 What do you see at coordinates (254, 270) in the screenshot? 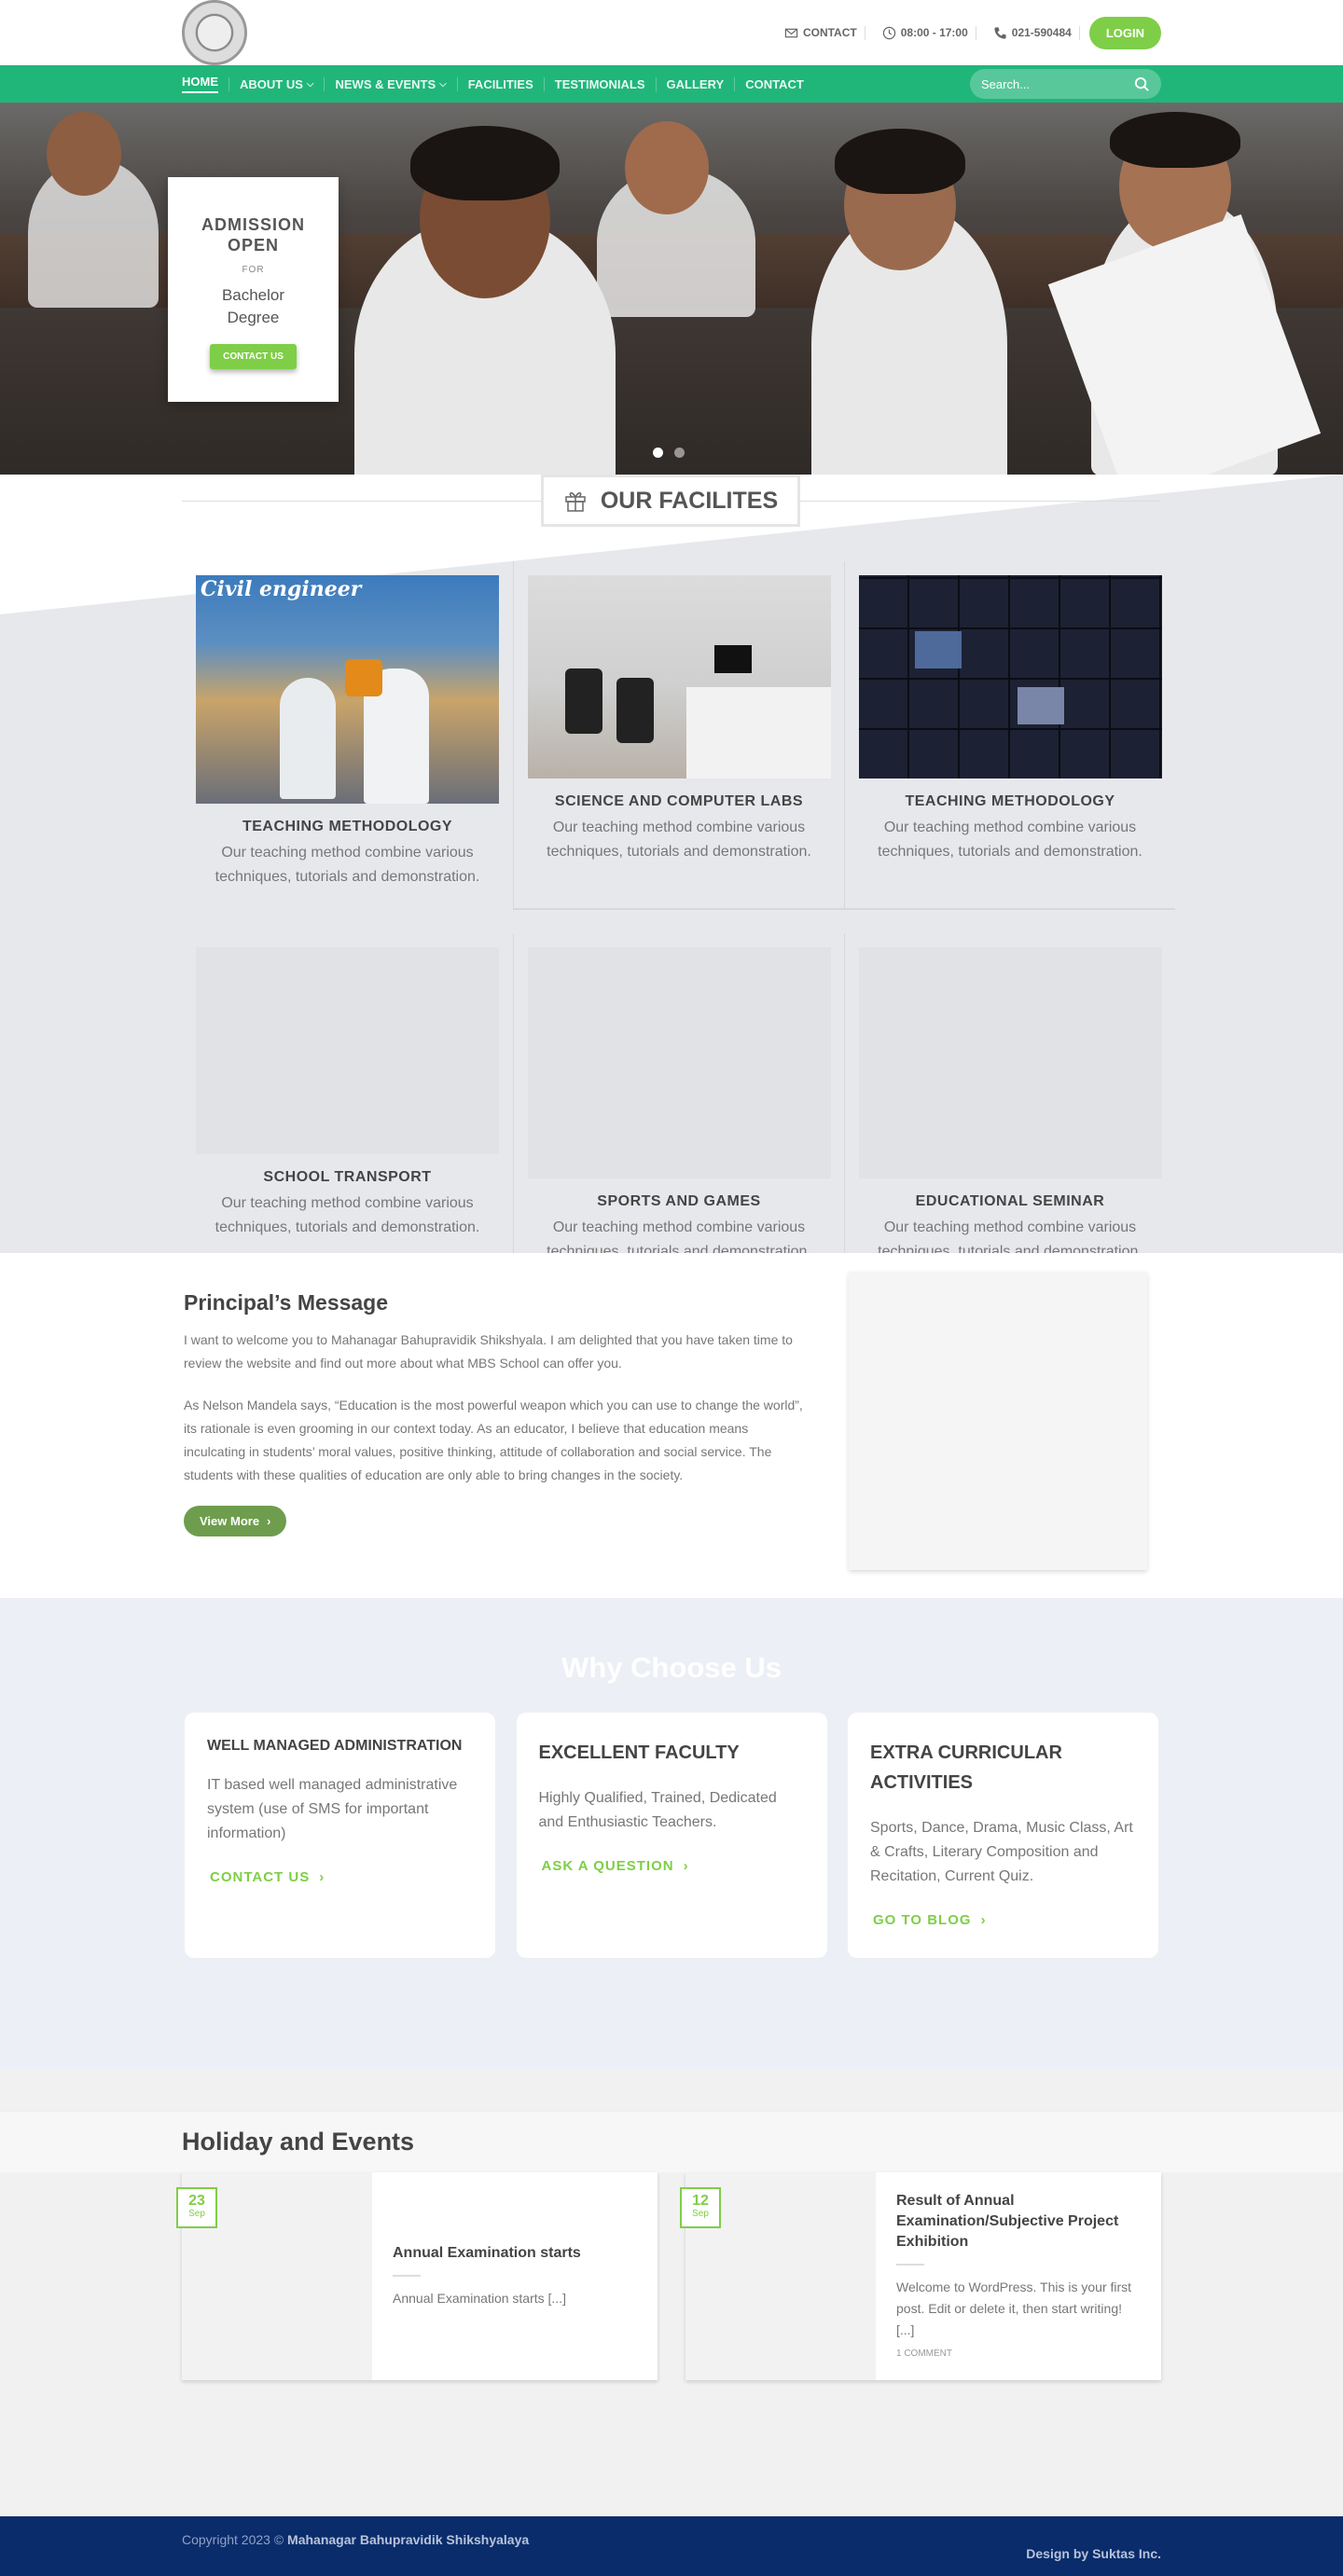
I see `admission-for-label: FOR` at bounding box center [254, 270].